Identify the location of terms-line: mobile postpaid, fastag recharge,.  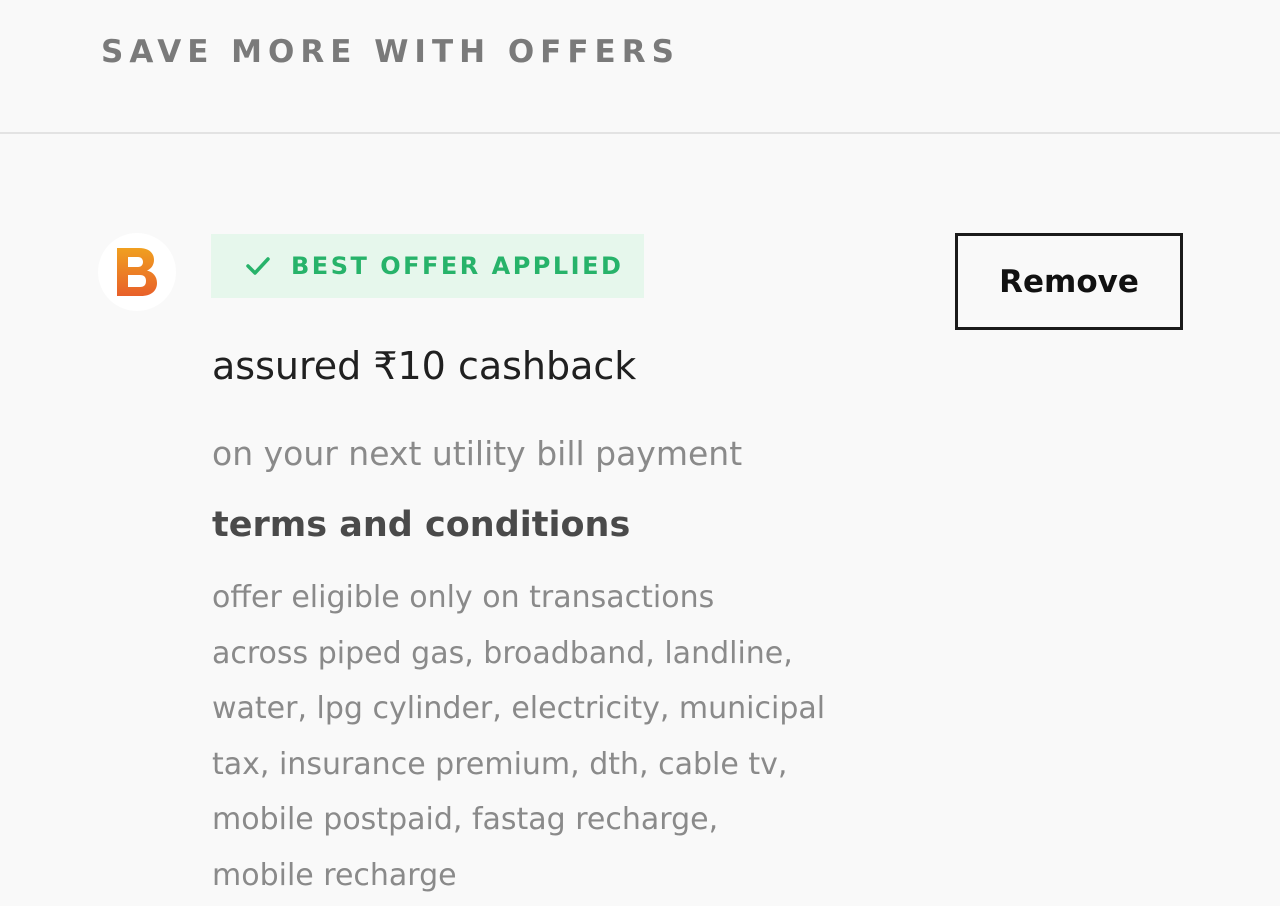
(465, 819).